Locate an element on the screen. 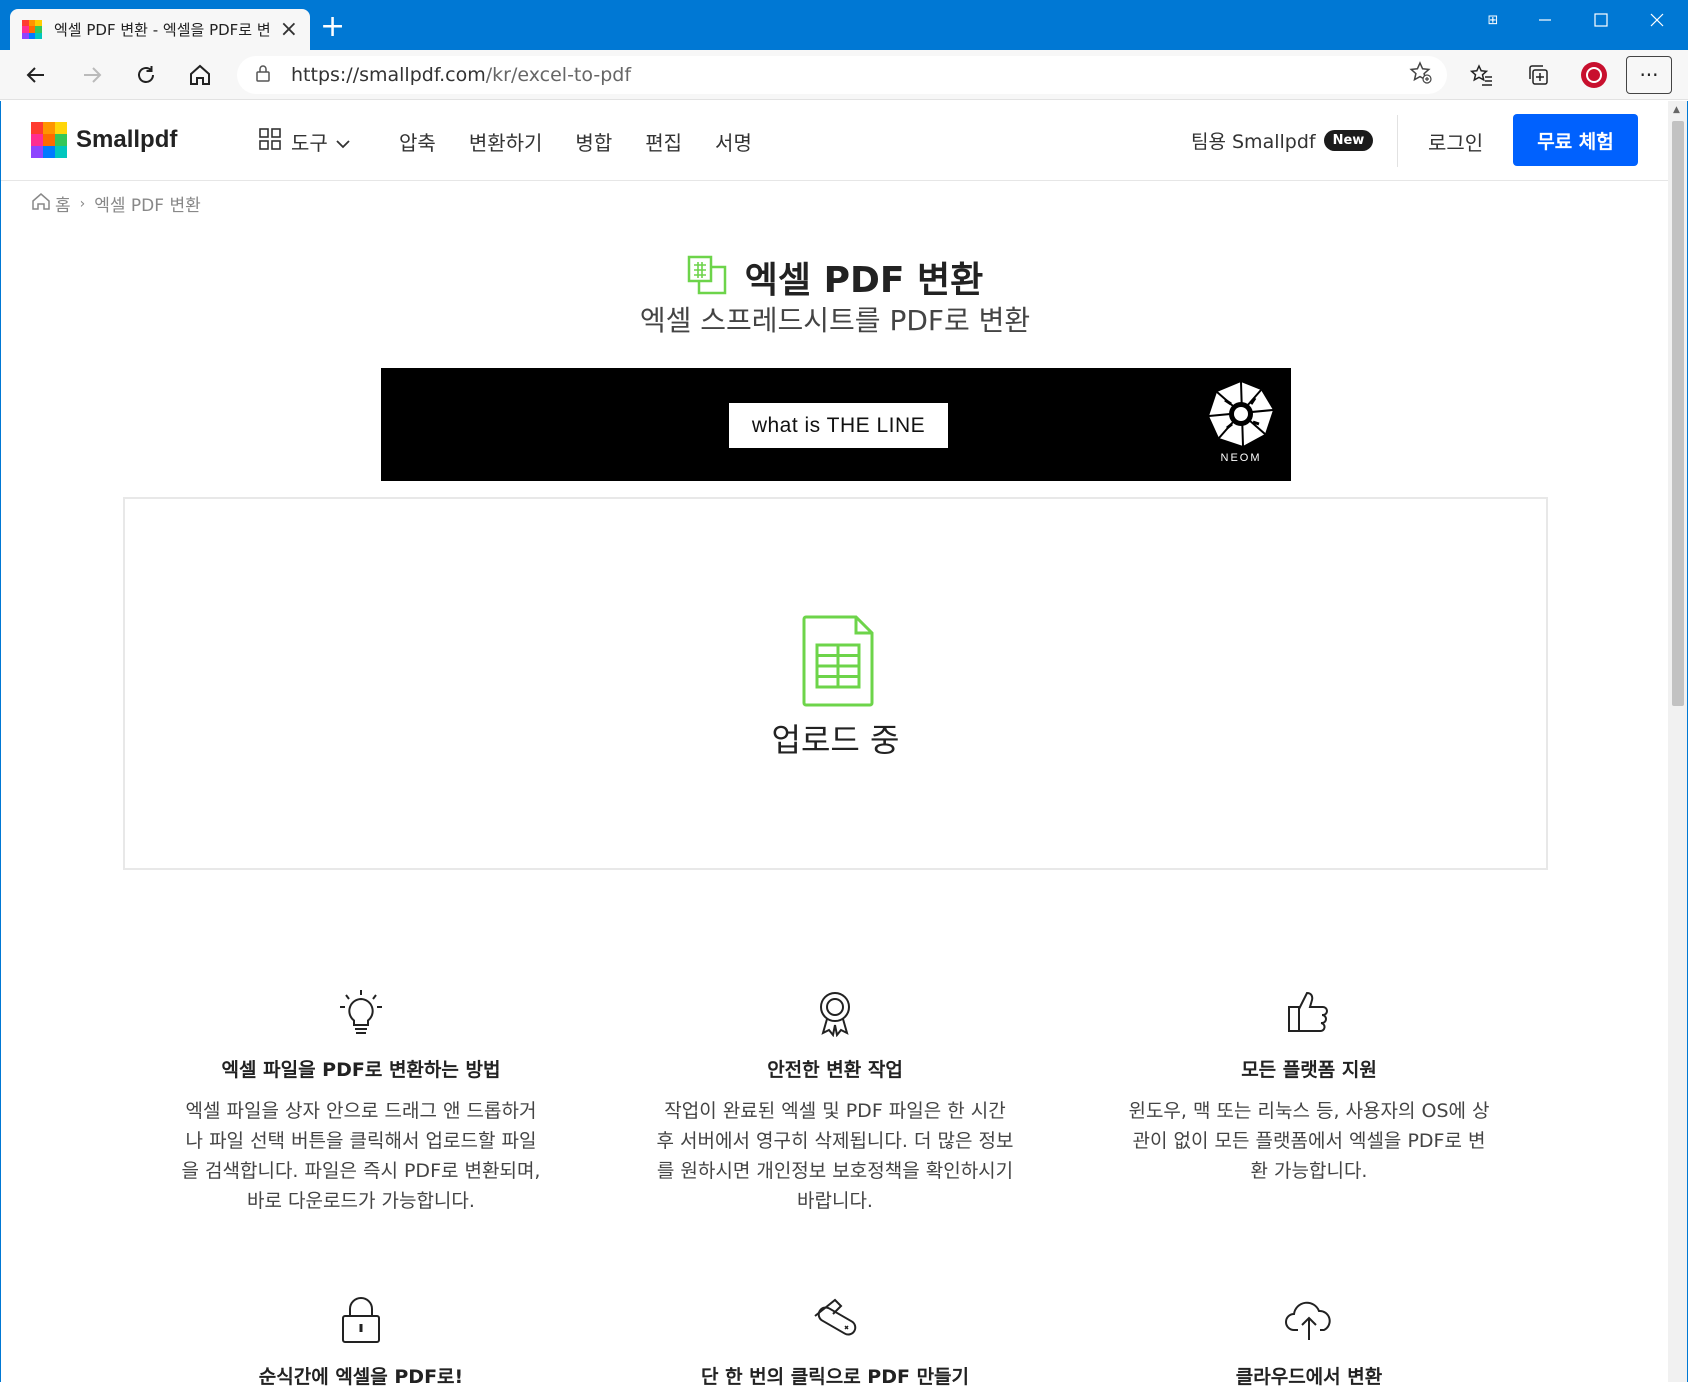  spreadsheet-file-icon is located at coordinates (838, 663).